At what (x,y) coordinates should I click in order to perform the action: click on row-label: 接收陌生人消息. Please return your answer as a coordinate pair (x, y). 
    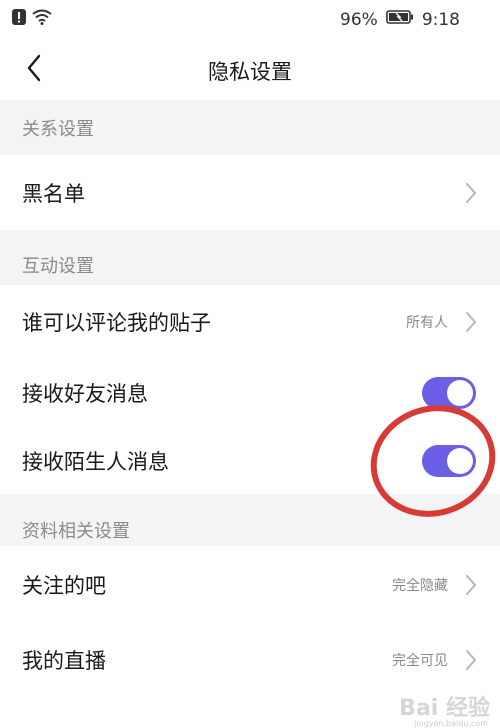
    Looking at the image, I should click on (95, 462).